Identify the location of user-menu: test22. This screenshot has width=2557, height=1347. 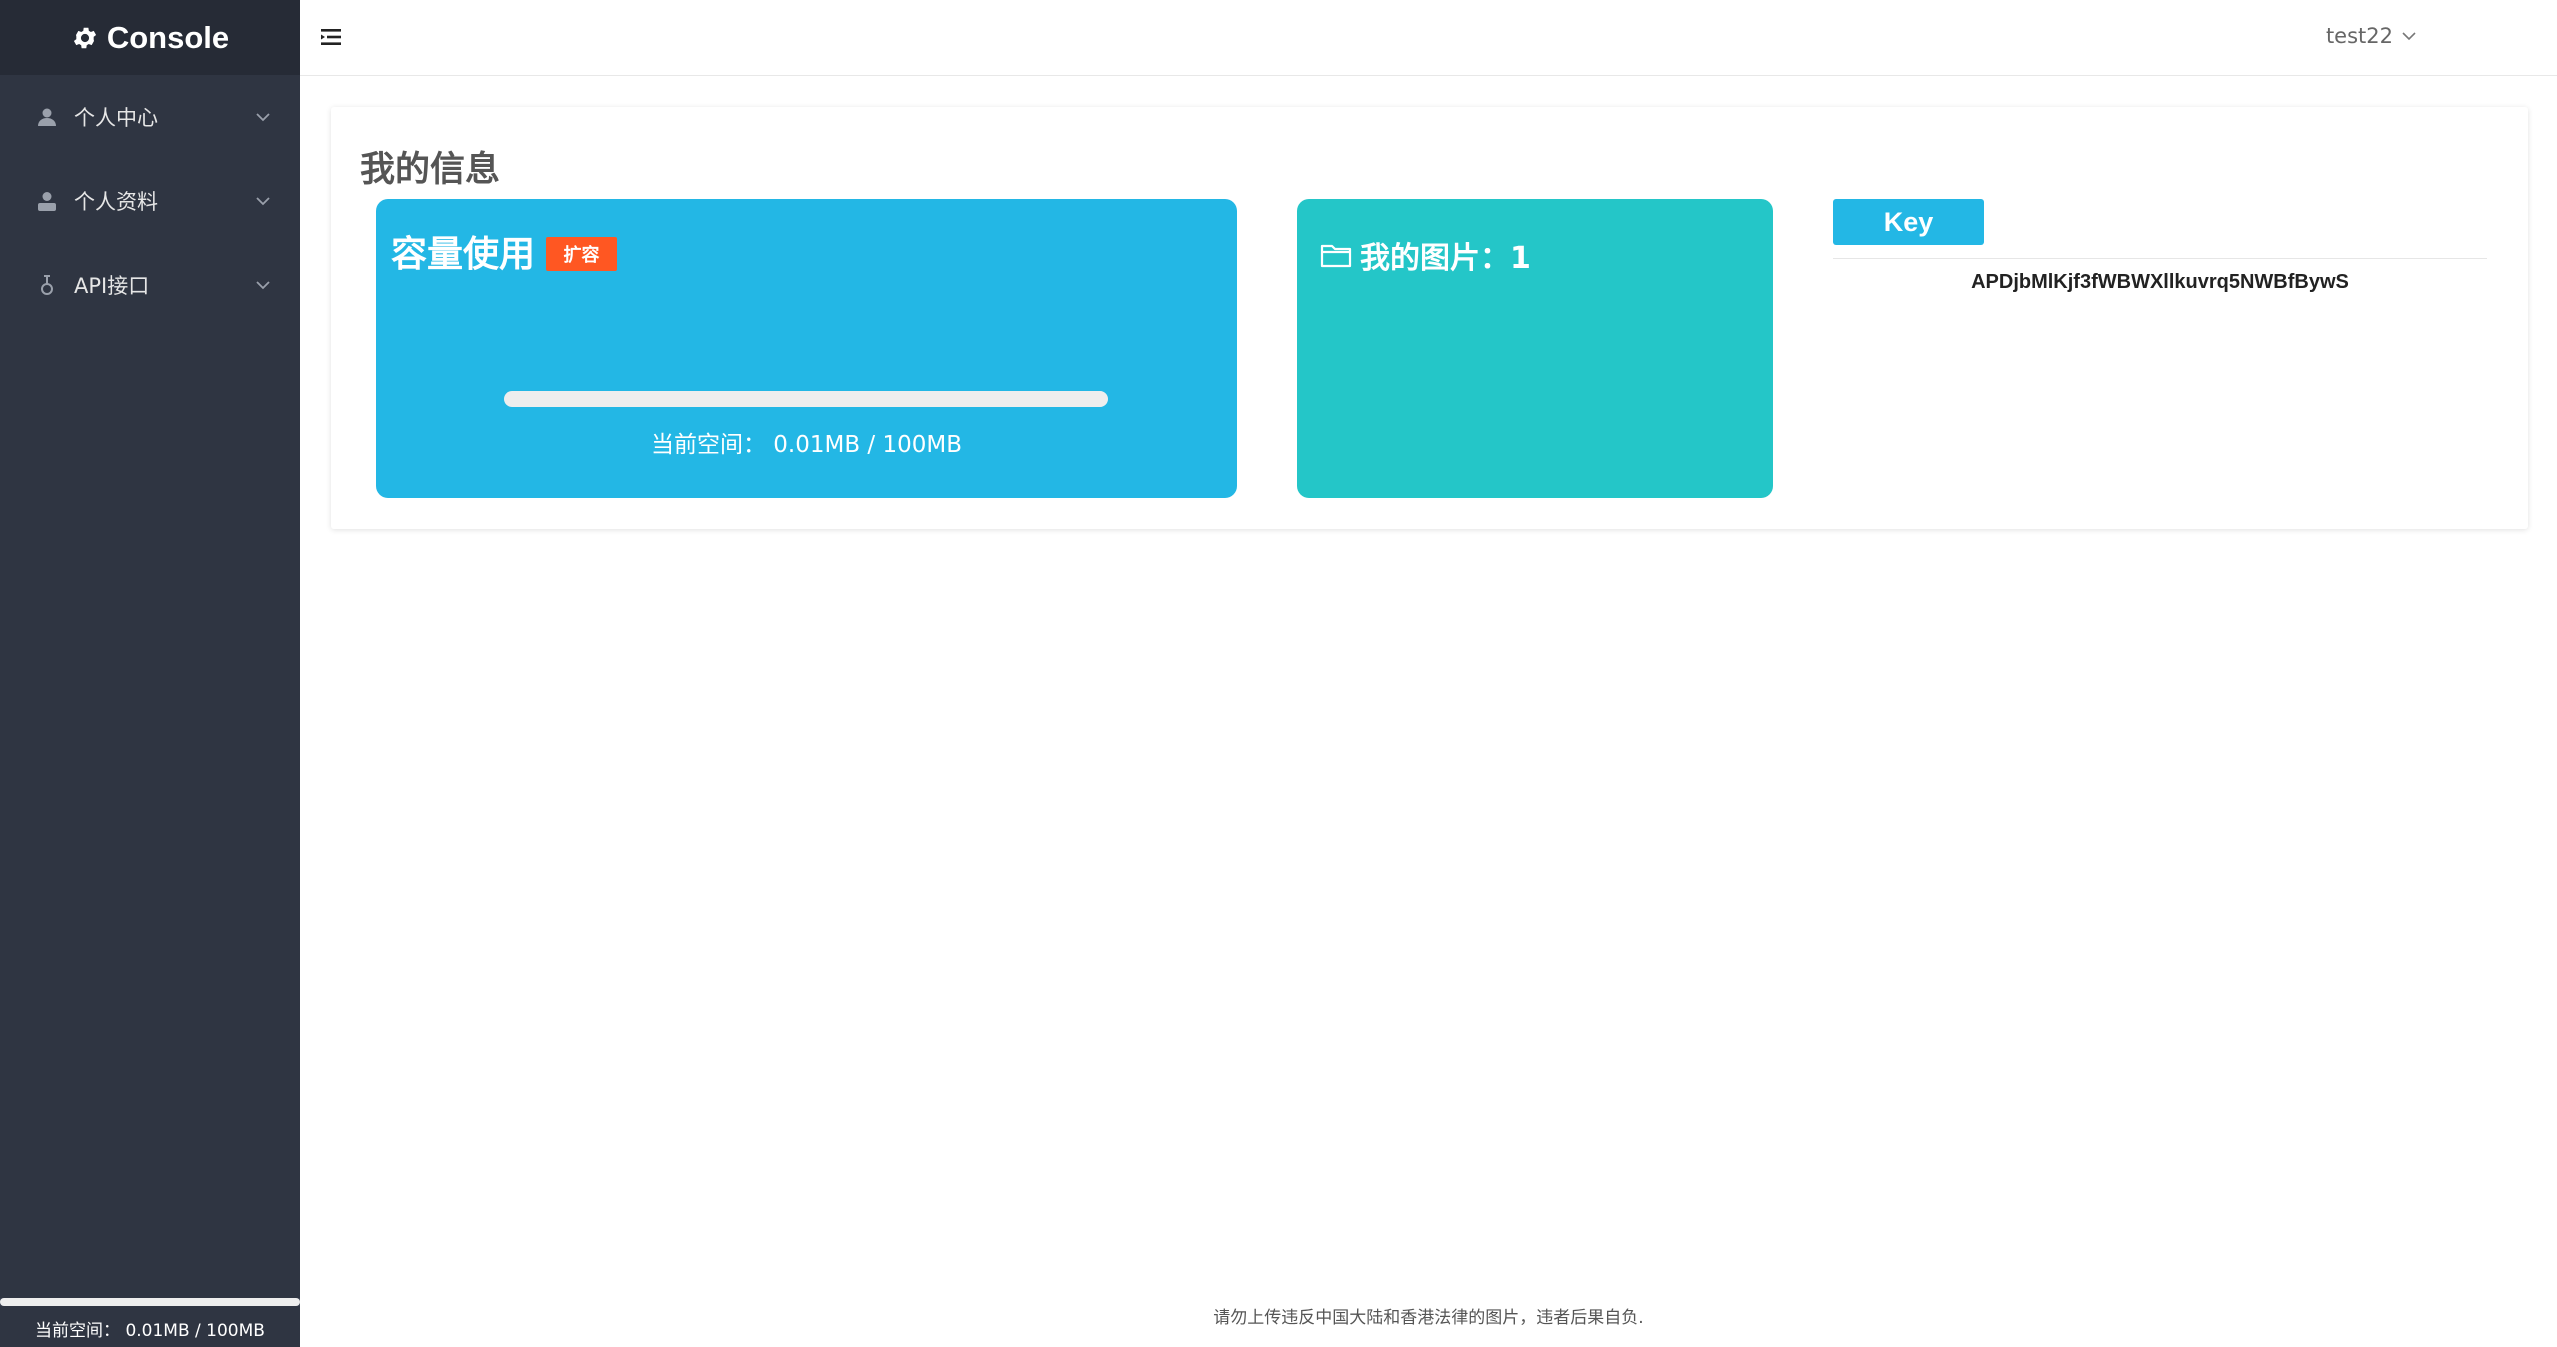
(2371, 36).